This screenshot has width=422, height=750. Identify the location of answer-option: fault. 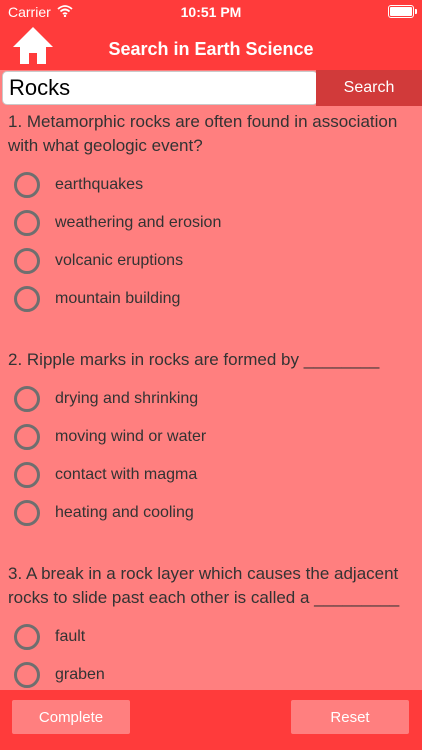
(211, 637).